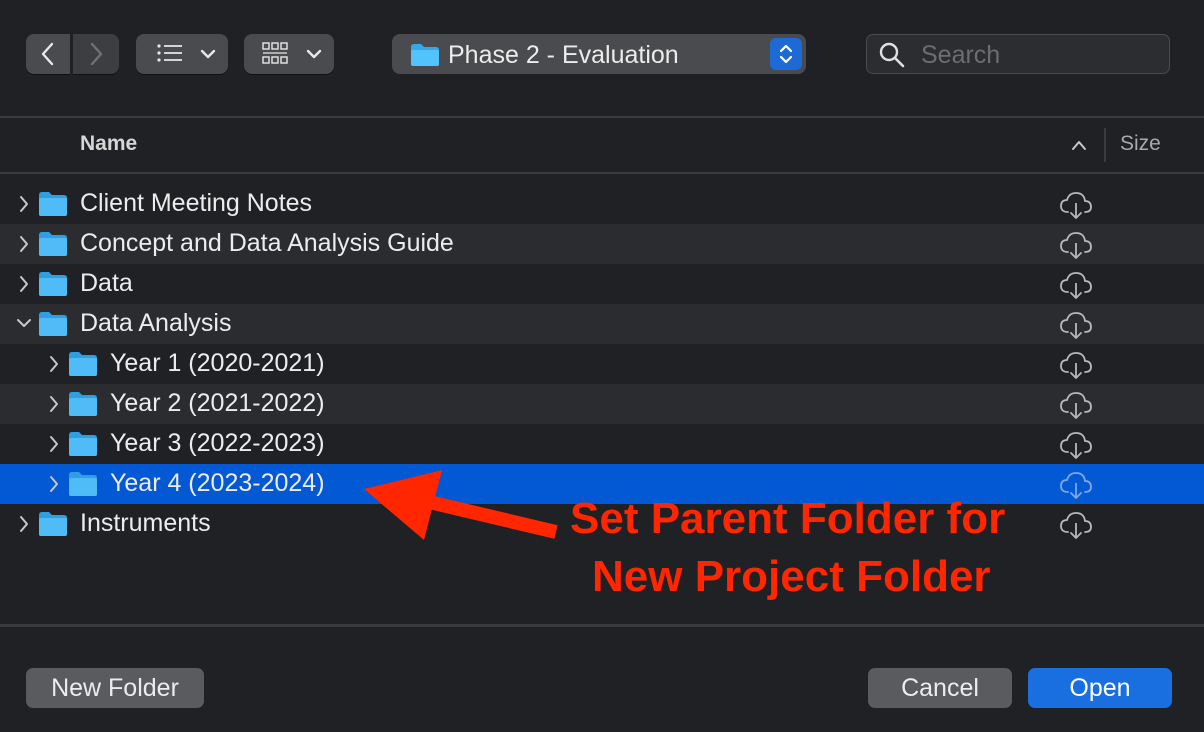 Image resolution: width=1204 pixels, height=732 pixels. I want to click on list-row: Year 3 (2022-2023), so click(602, 444).